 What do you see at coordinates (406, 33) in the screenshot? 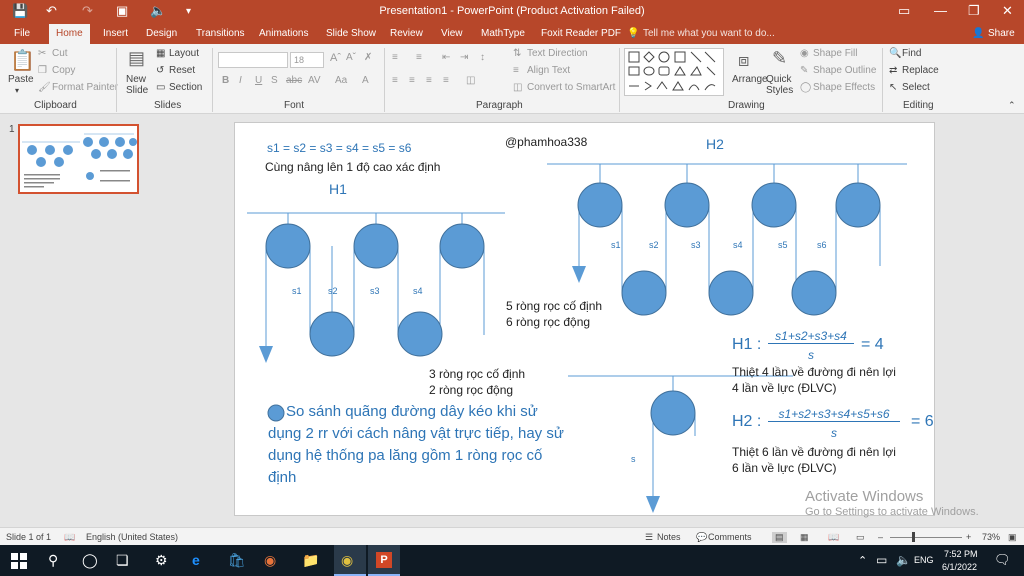
I see `tab-review: Review` at bounding box center [406, 33].